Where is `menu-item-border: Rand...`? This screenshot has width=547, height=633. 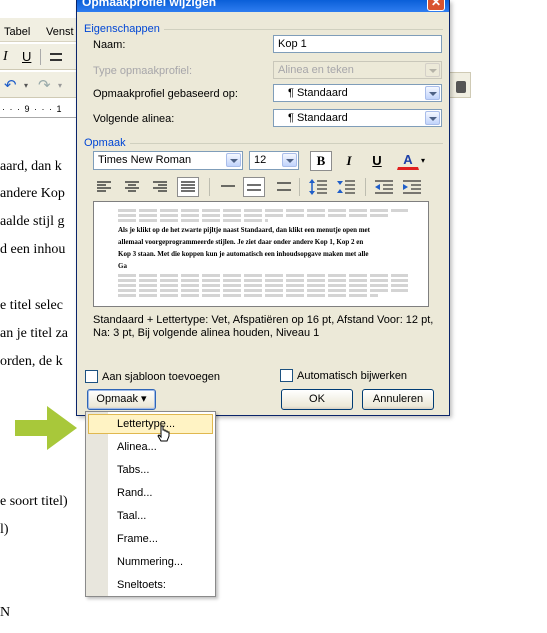
menu-item-border: Rand... is located at coordinates (150, 493).